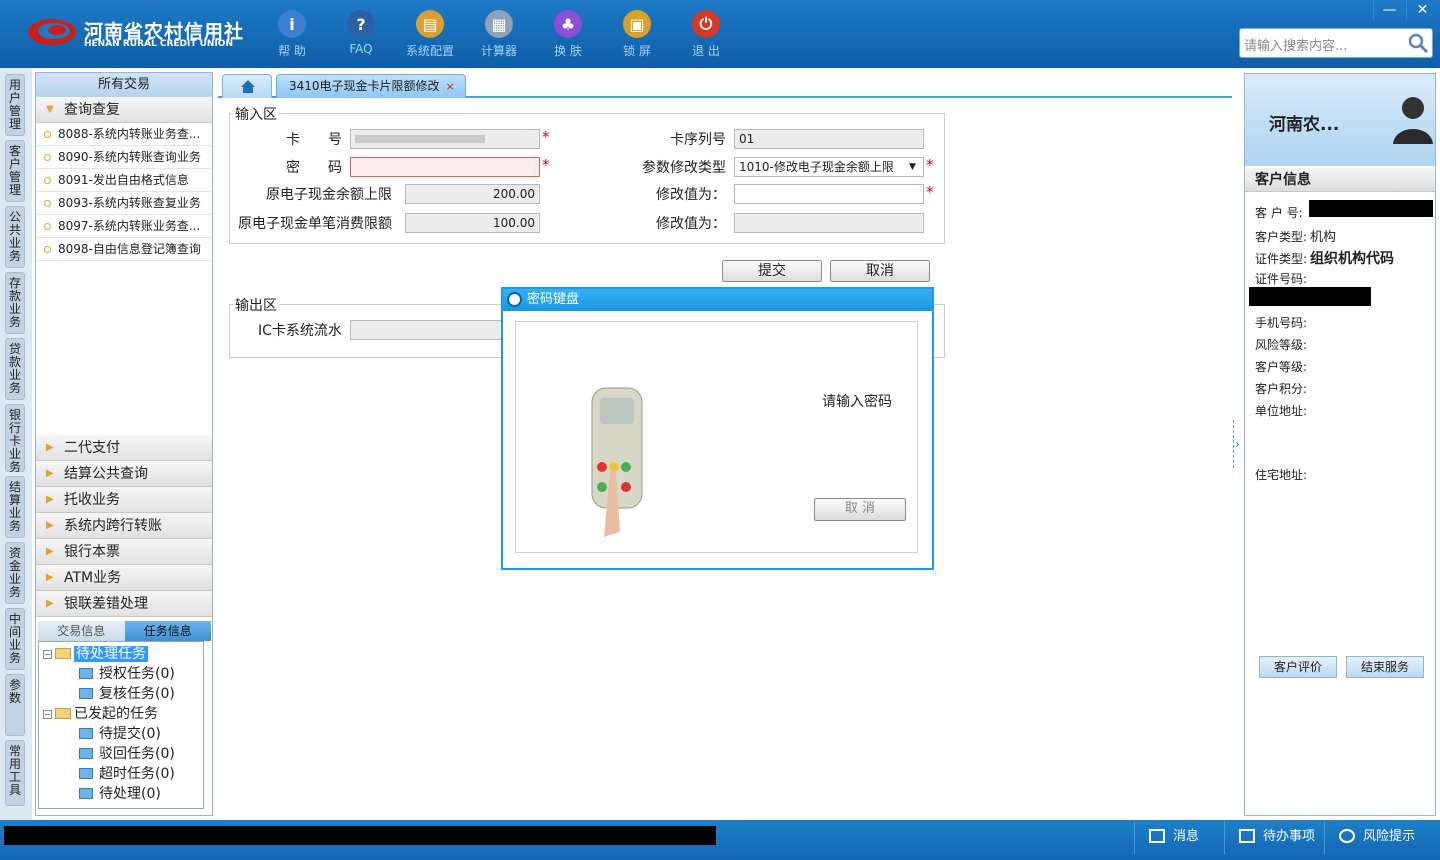 This screenshot has height=860, width=1440. Describe the element at coordinates (100, 714) in the screenshot. I see `tree-node-initiated: − 已发起的任务` at that location.